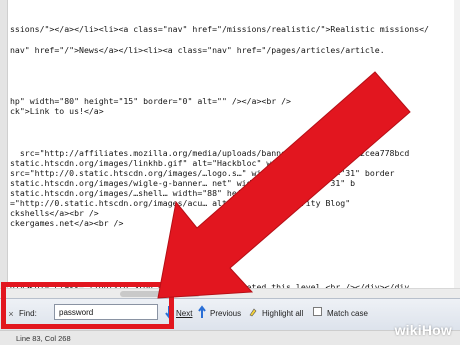  What do you see at coordinates (436, 330) in the screenshot?
I see `watermark-how: How` at bounding box center [436, 330].